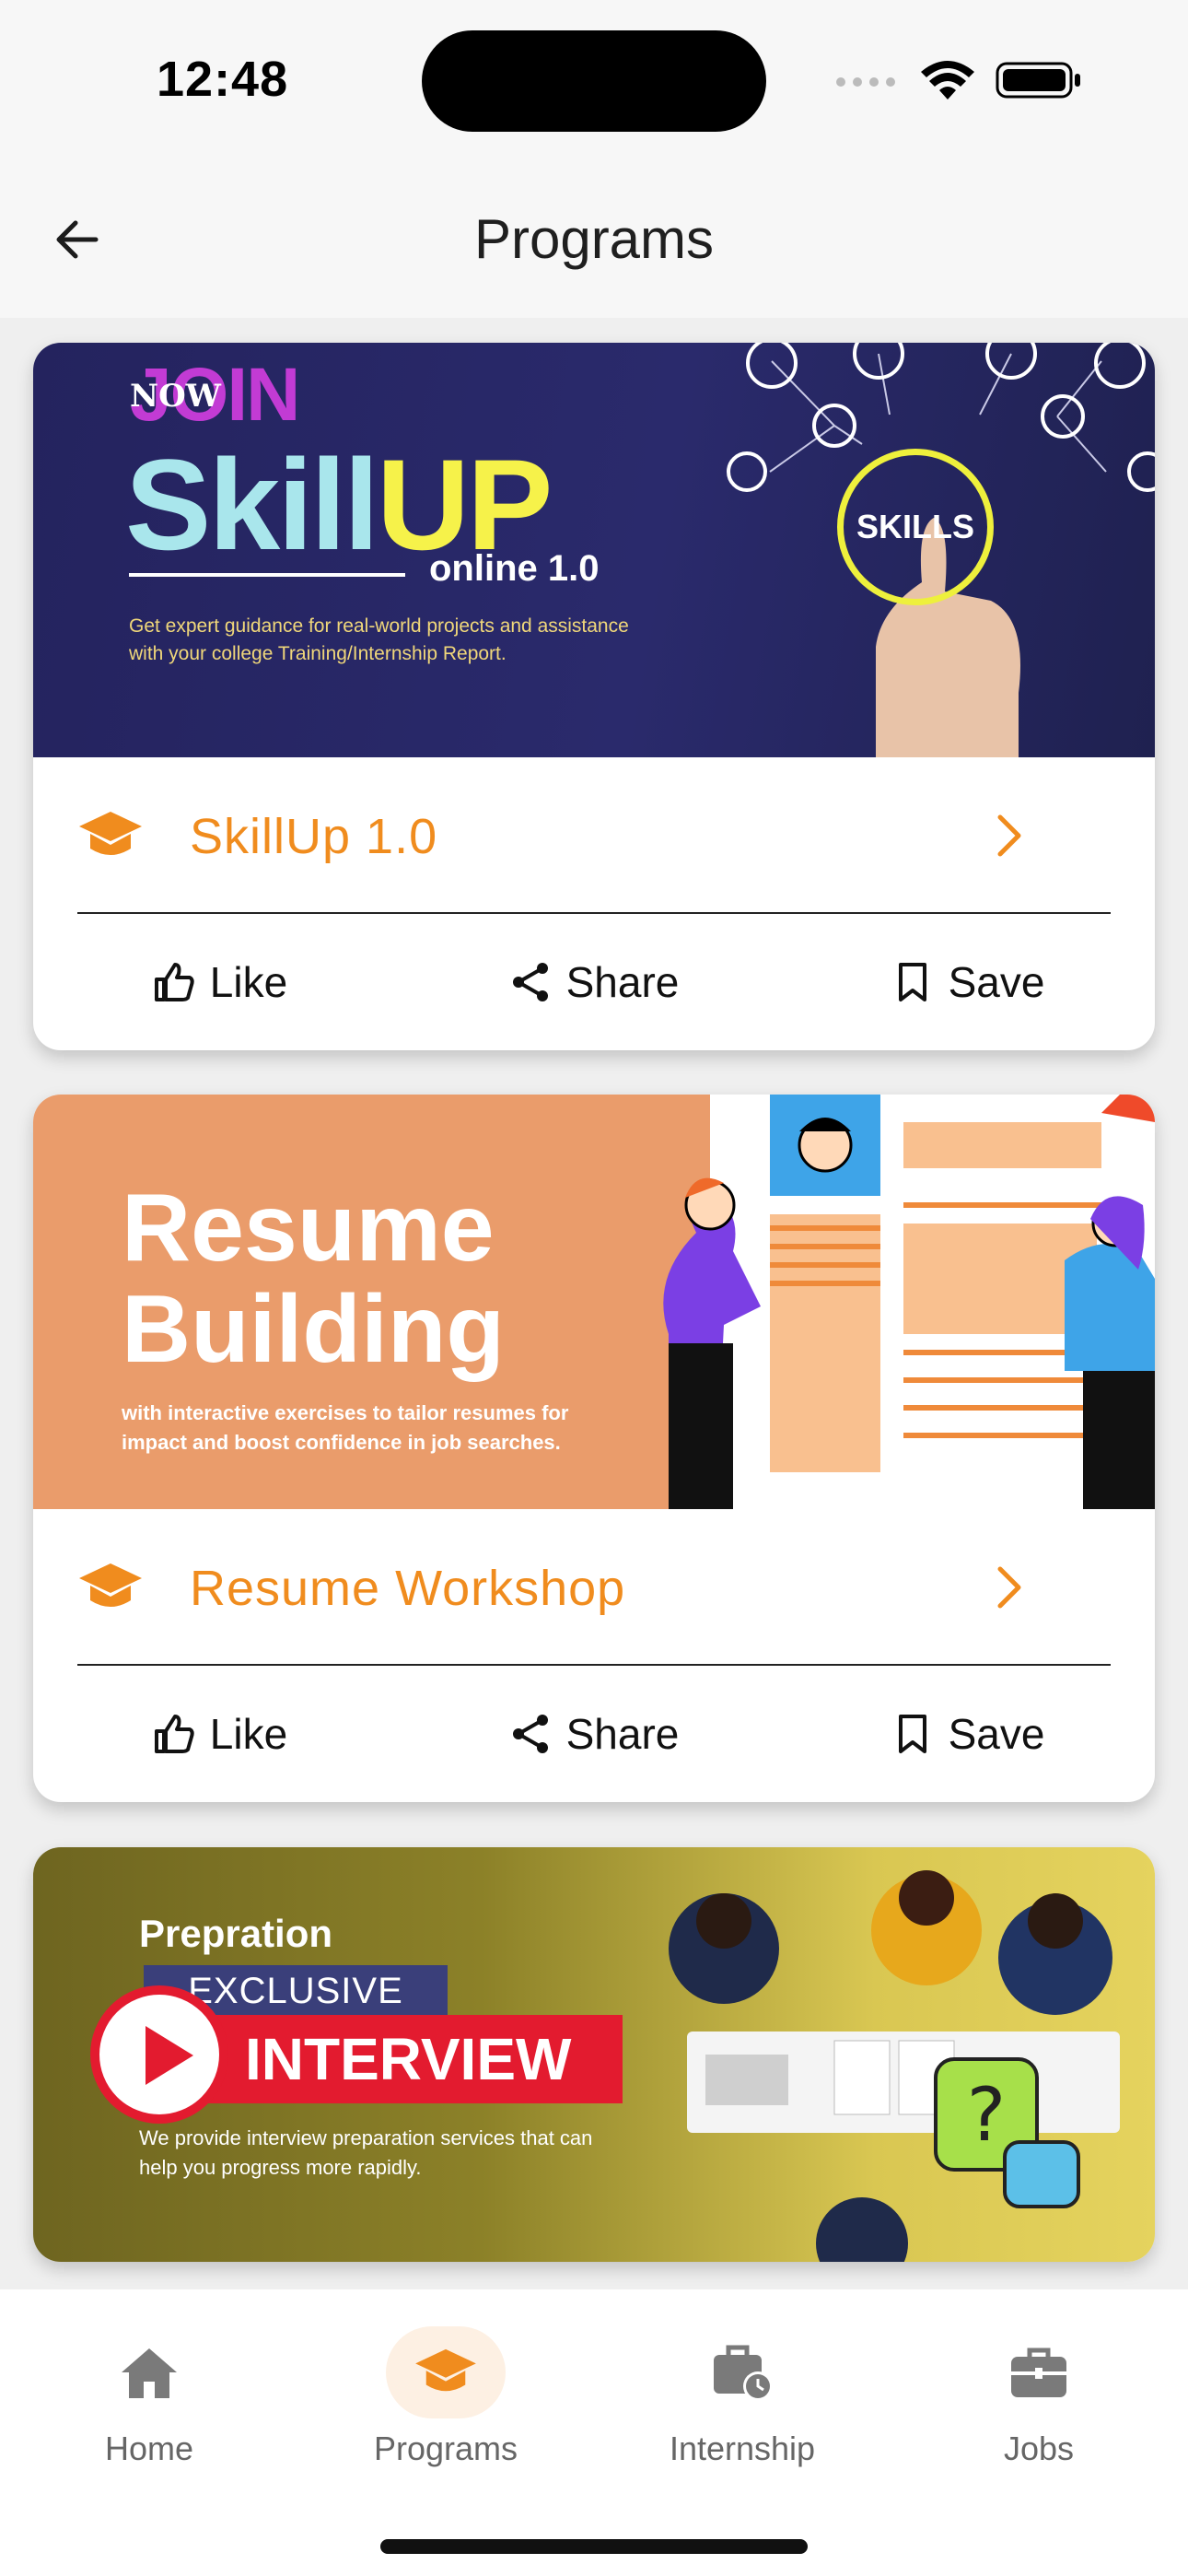 The width and height of the screenshot is (1188, 2576). I want to click on battery-icon, so click(1038, 80).